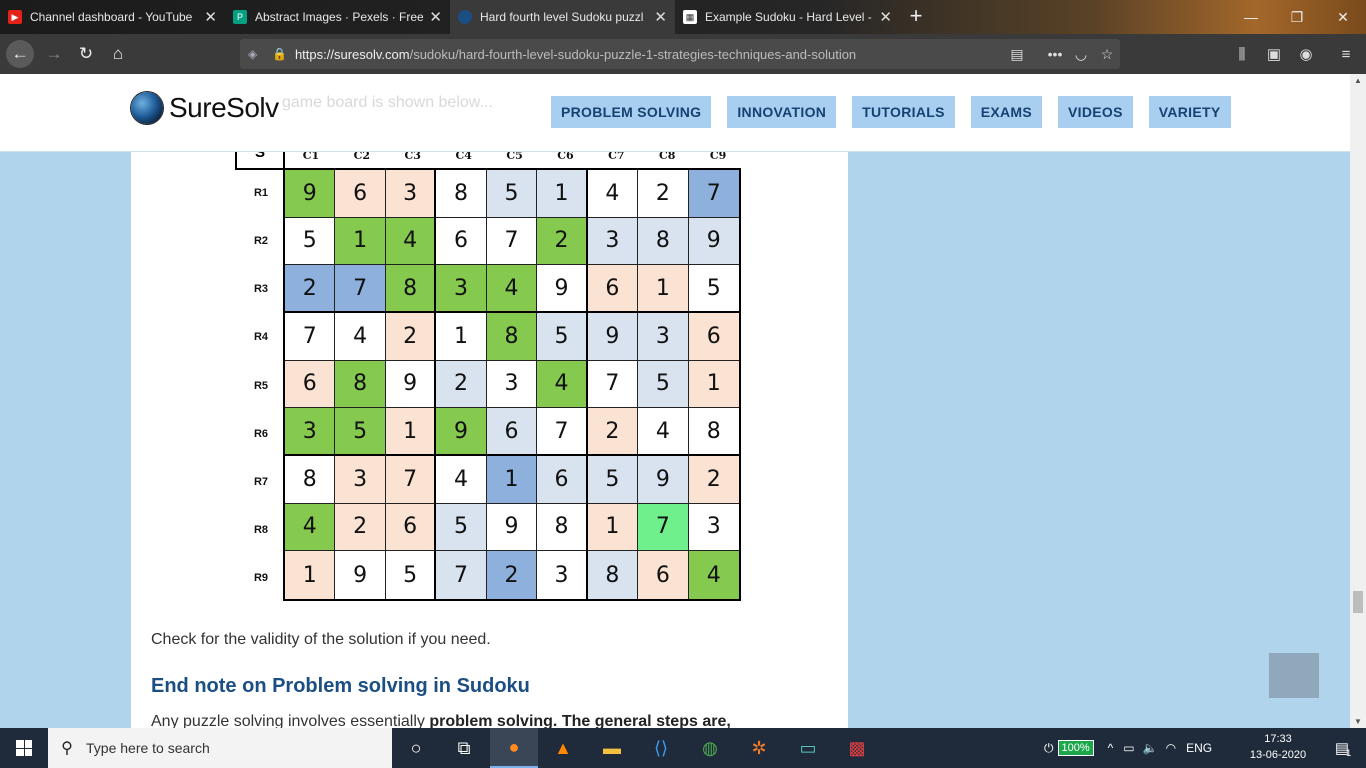  I want to click on home-button: ⌂, so click(118, 54).